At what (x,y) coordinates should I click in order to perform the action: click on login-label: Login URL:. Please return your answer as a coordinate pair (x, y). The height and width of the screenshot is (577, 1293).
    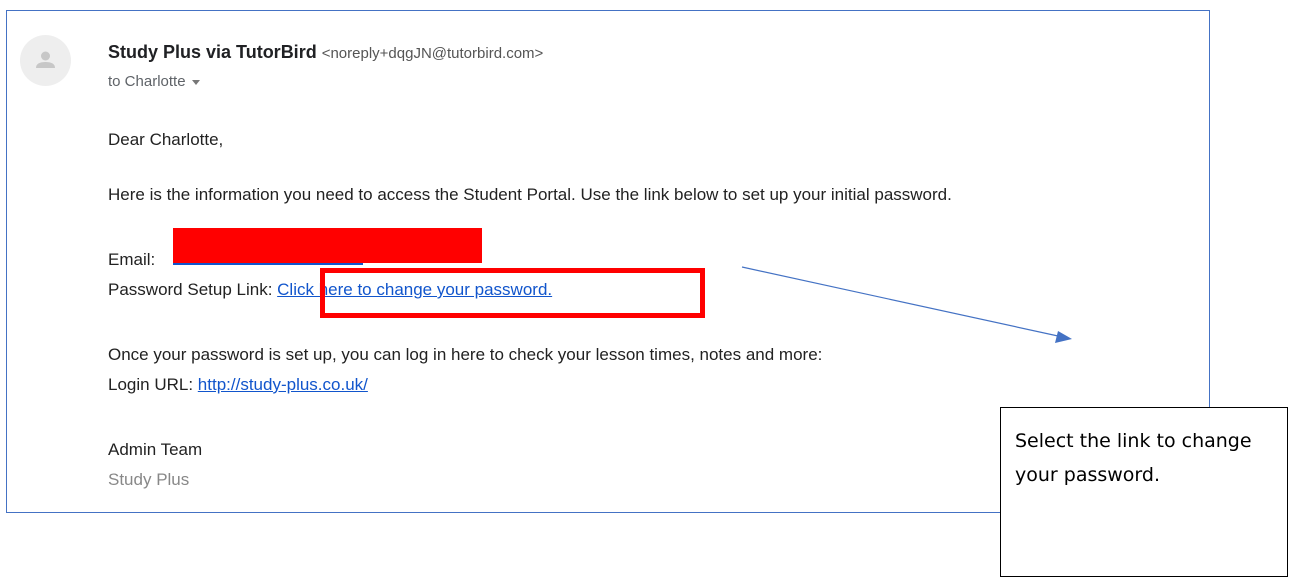
    Looking at the image, I should click on (151, 384).